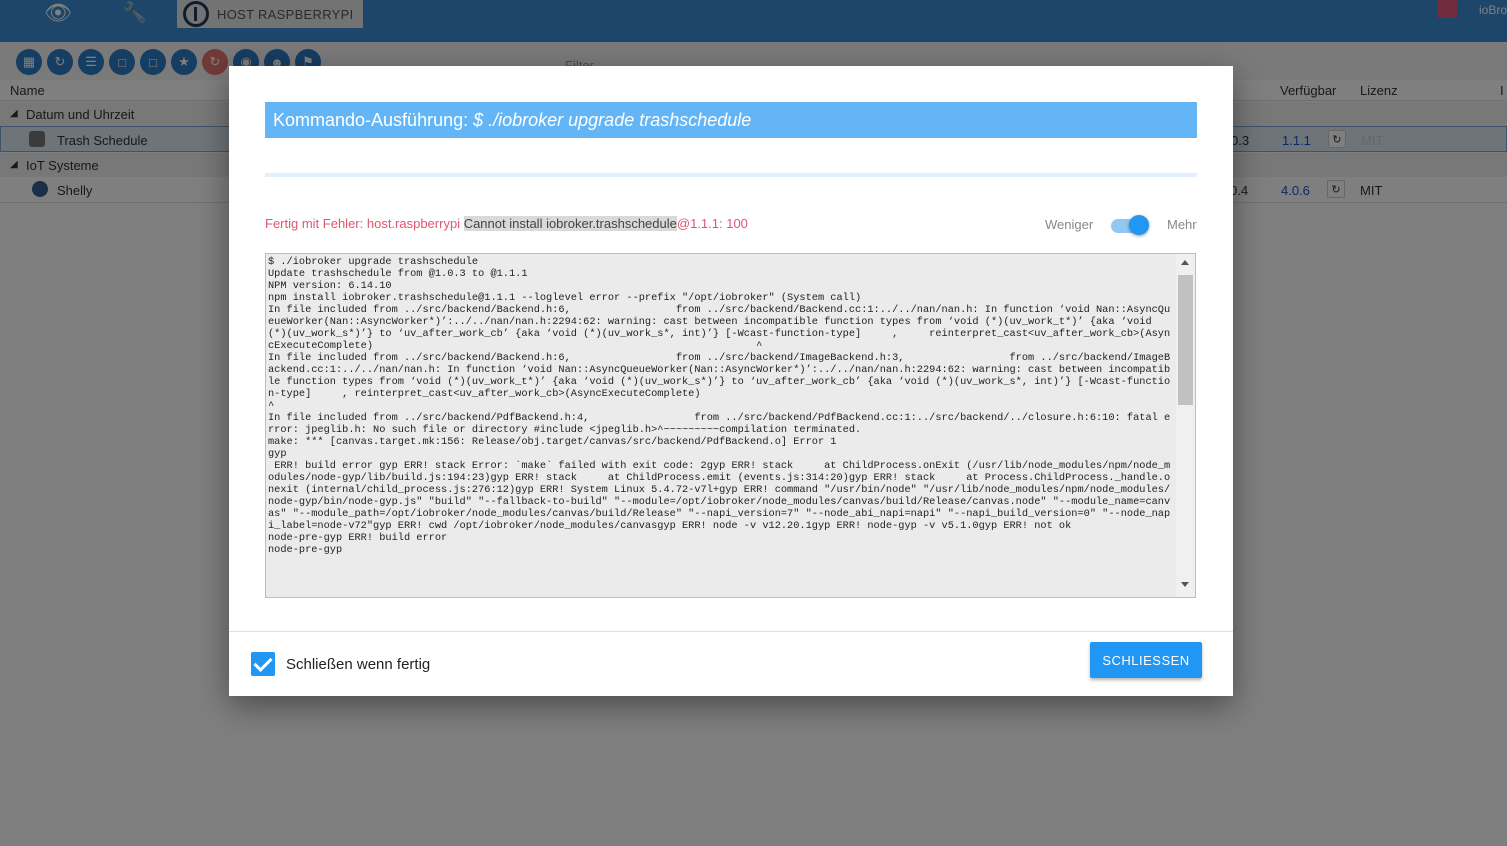  What do you see at coordinates (1185, 425) in the screenshot?
I see `log-scrollbar` at bounding box center [1185, 425].